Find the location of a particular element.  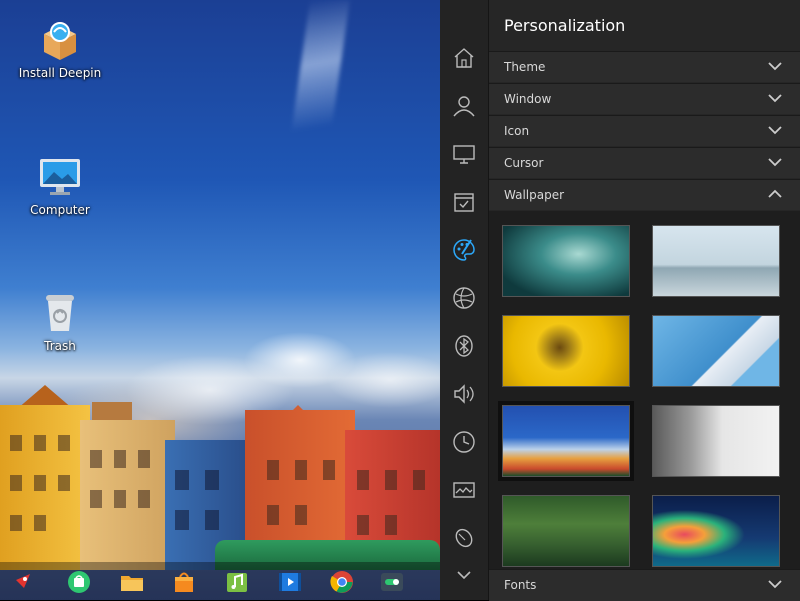

install-box-icon is located at coordinates (60, 40).